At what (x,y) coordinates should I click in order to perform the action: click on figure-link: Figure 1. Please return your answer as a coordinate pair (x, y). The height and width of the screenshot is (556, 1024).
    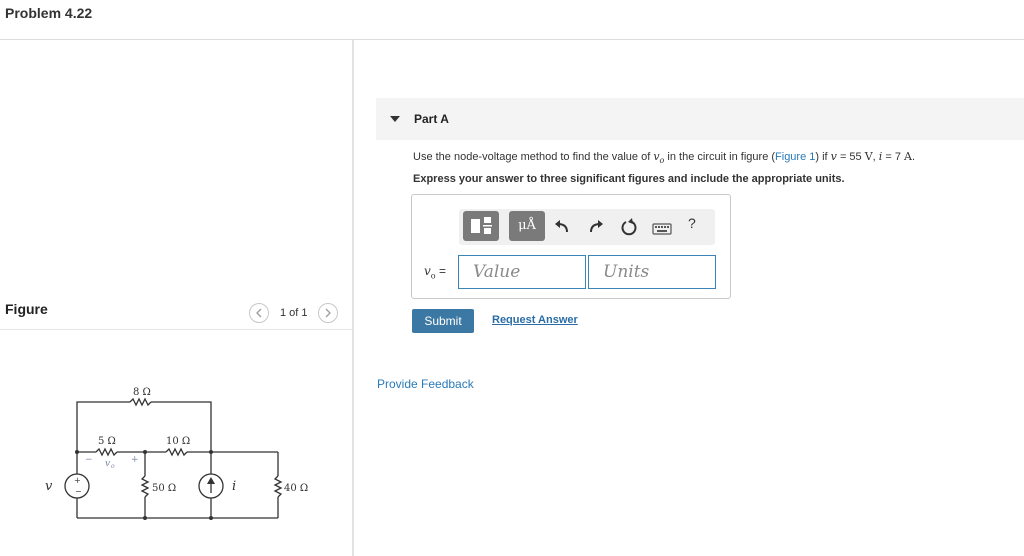
    Looking at the image, I should click on (795, 157).